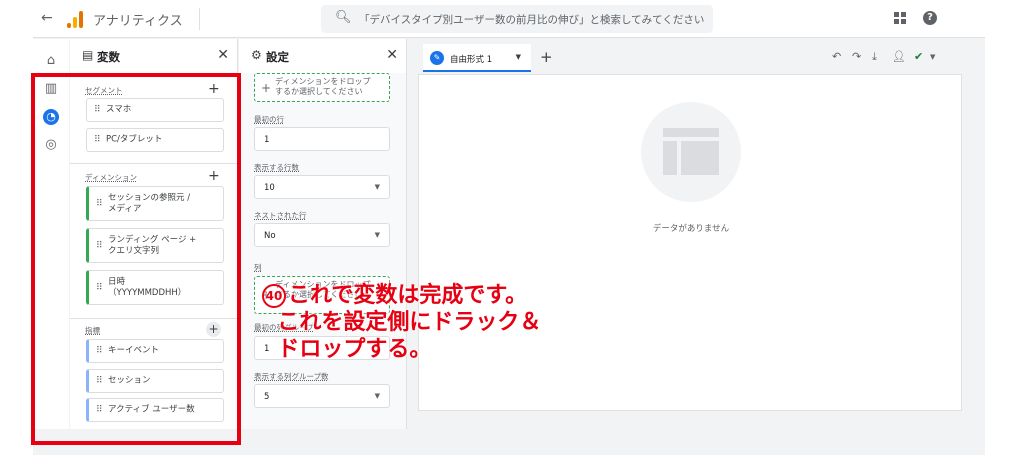  I want to click on empty-message: データがありません, so click(691, 229).